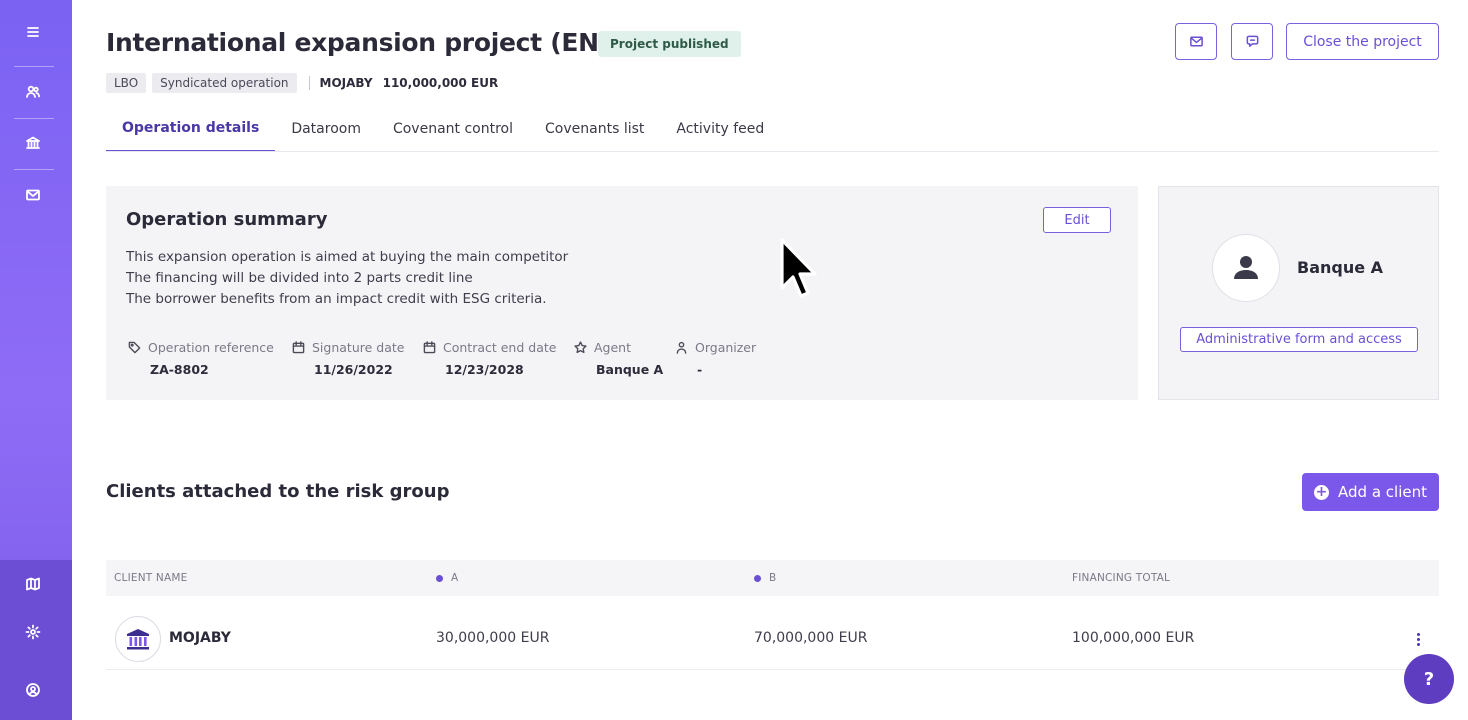 This screenshot has width=1468, height=720. What do you see at coordinates (612, 347) in the screenshot?
I see `field-label: Agent` at bounding box center [612, 347].